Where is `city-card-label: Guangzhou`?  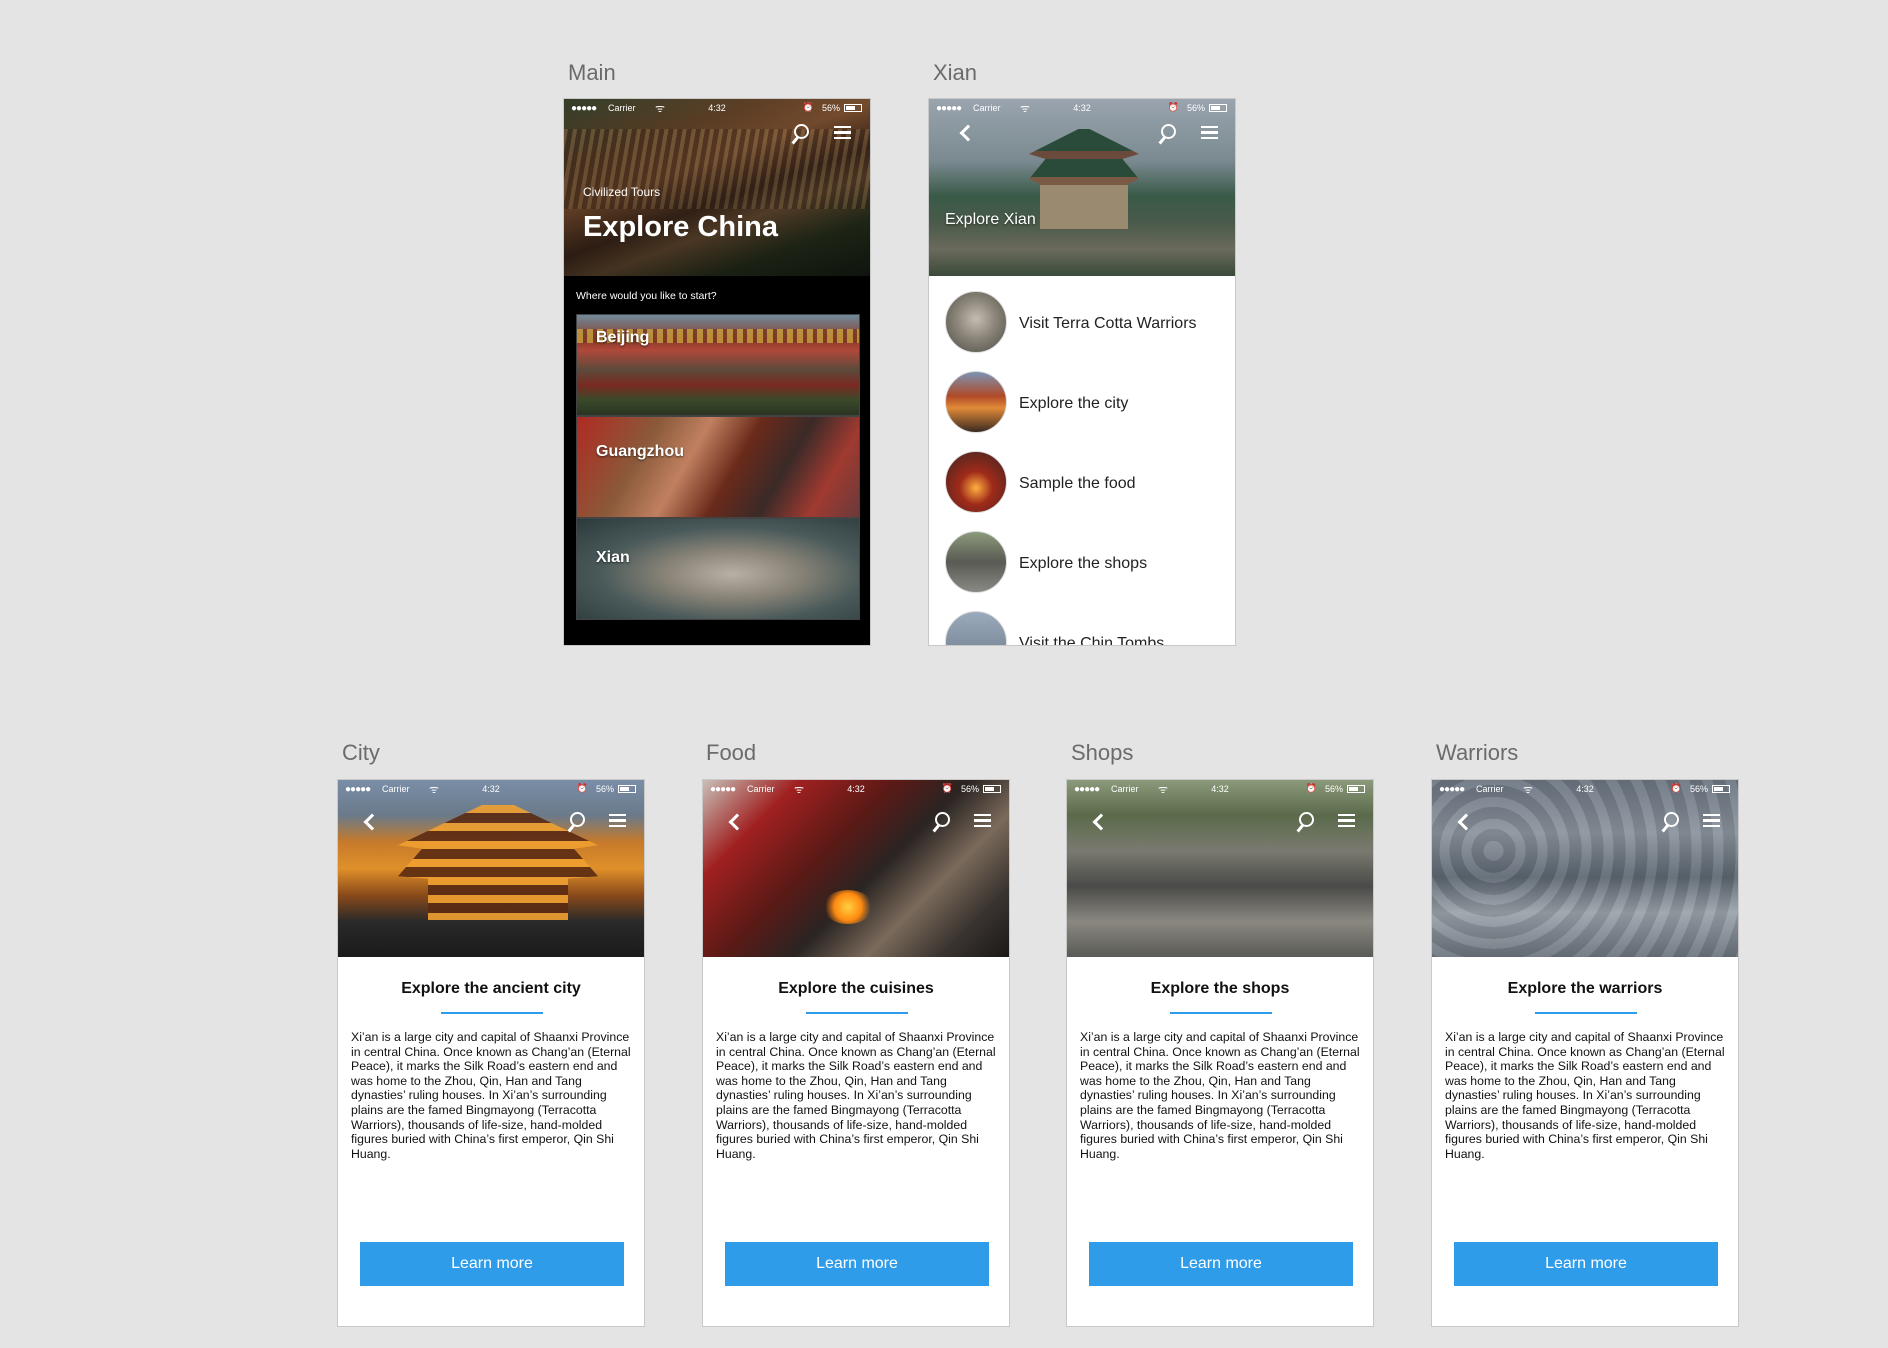
city-card-label: Guangzhou is located at coordinates (640, 451).